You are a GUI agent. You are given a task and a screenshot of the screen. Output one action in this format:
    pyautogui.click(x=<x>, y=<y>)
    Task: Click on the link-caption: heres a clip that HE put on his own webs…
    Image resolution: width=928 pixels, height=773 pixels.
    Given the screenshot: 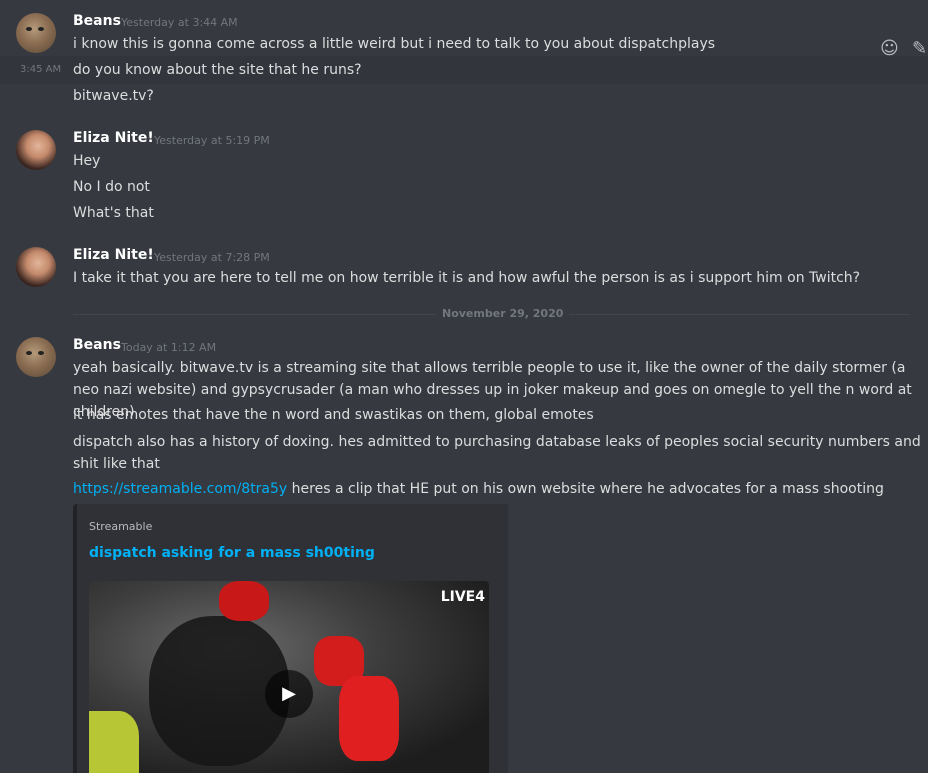 What is the action you would take?
    pyautogui.click(x=585, y=489)
    